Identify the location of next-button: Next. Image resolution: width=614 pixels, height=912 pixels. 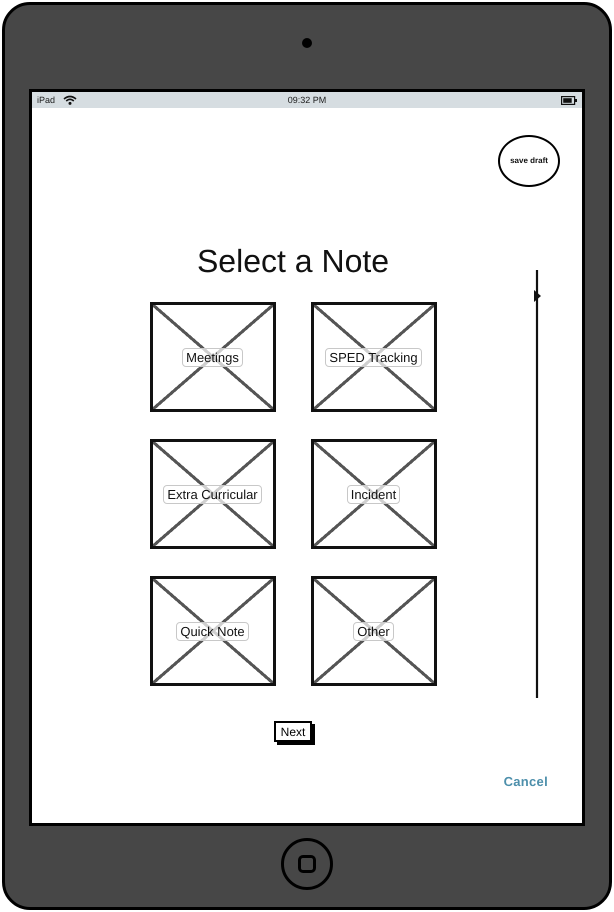
(293, 731).